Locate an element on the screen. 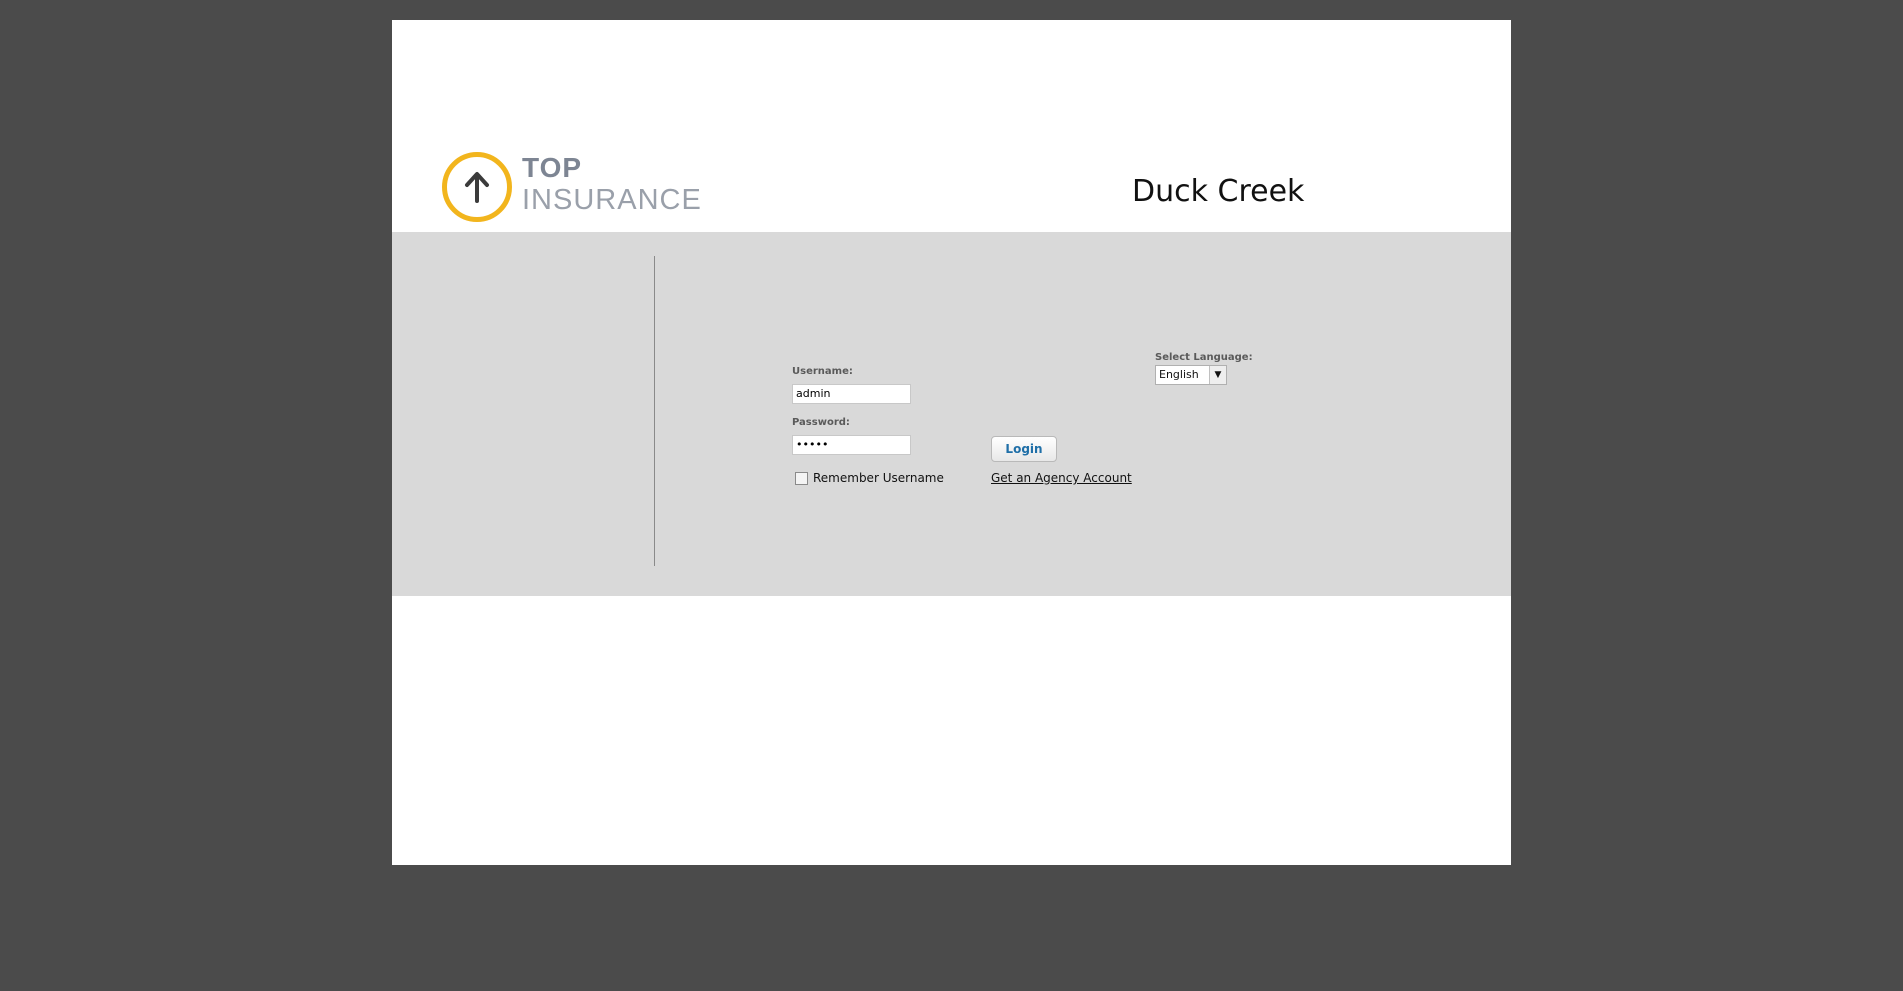 The width and height of the screenshot is (1903, 991). remember-username-row: Remember Username is located at coordinates (869, 478).